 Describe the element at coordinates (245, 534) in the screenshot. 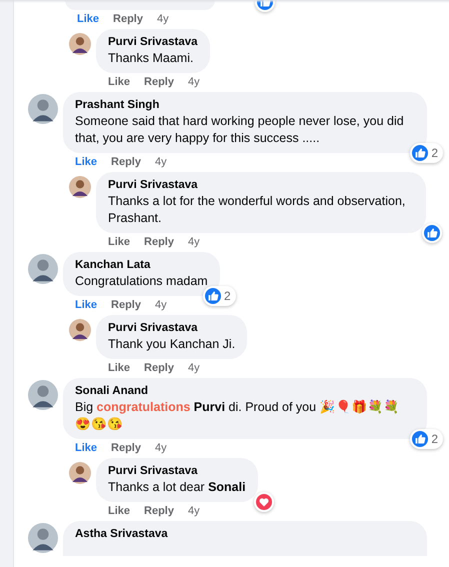

I see `commenter-name: Astha Srivastava` at that location.